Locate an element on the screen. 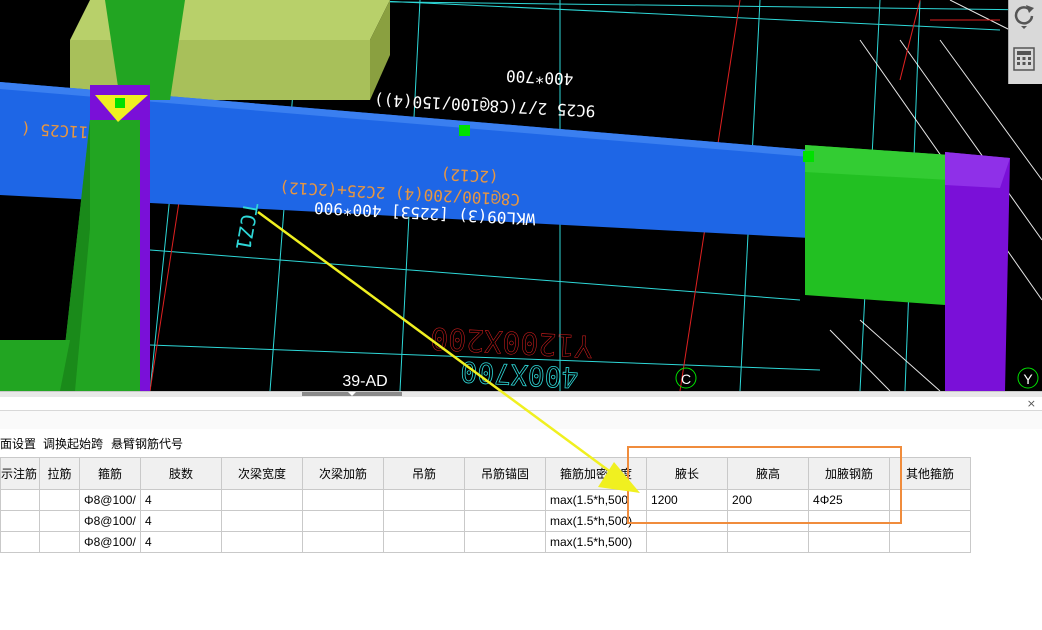  table-cell: max(1.5*h,500) is located at coordinates (596, 542).